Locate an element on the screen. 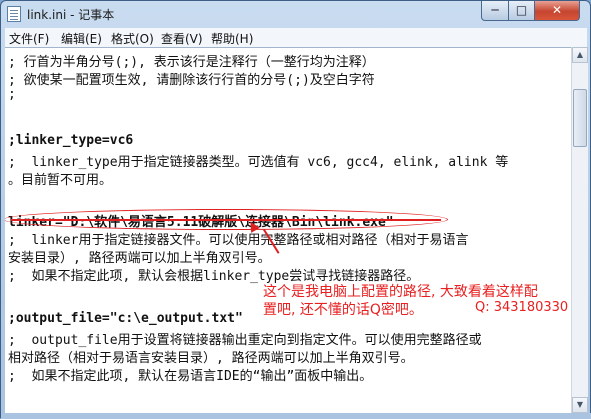 The width and height of the screenshot is (591, 419). scroll-up-icon: ▲ is located at coordinates (580, 55).